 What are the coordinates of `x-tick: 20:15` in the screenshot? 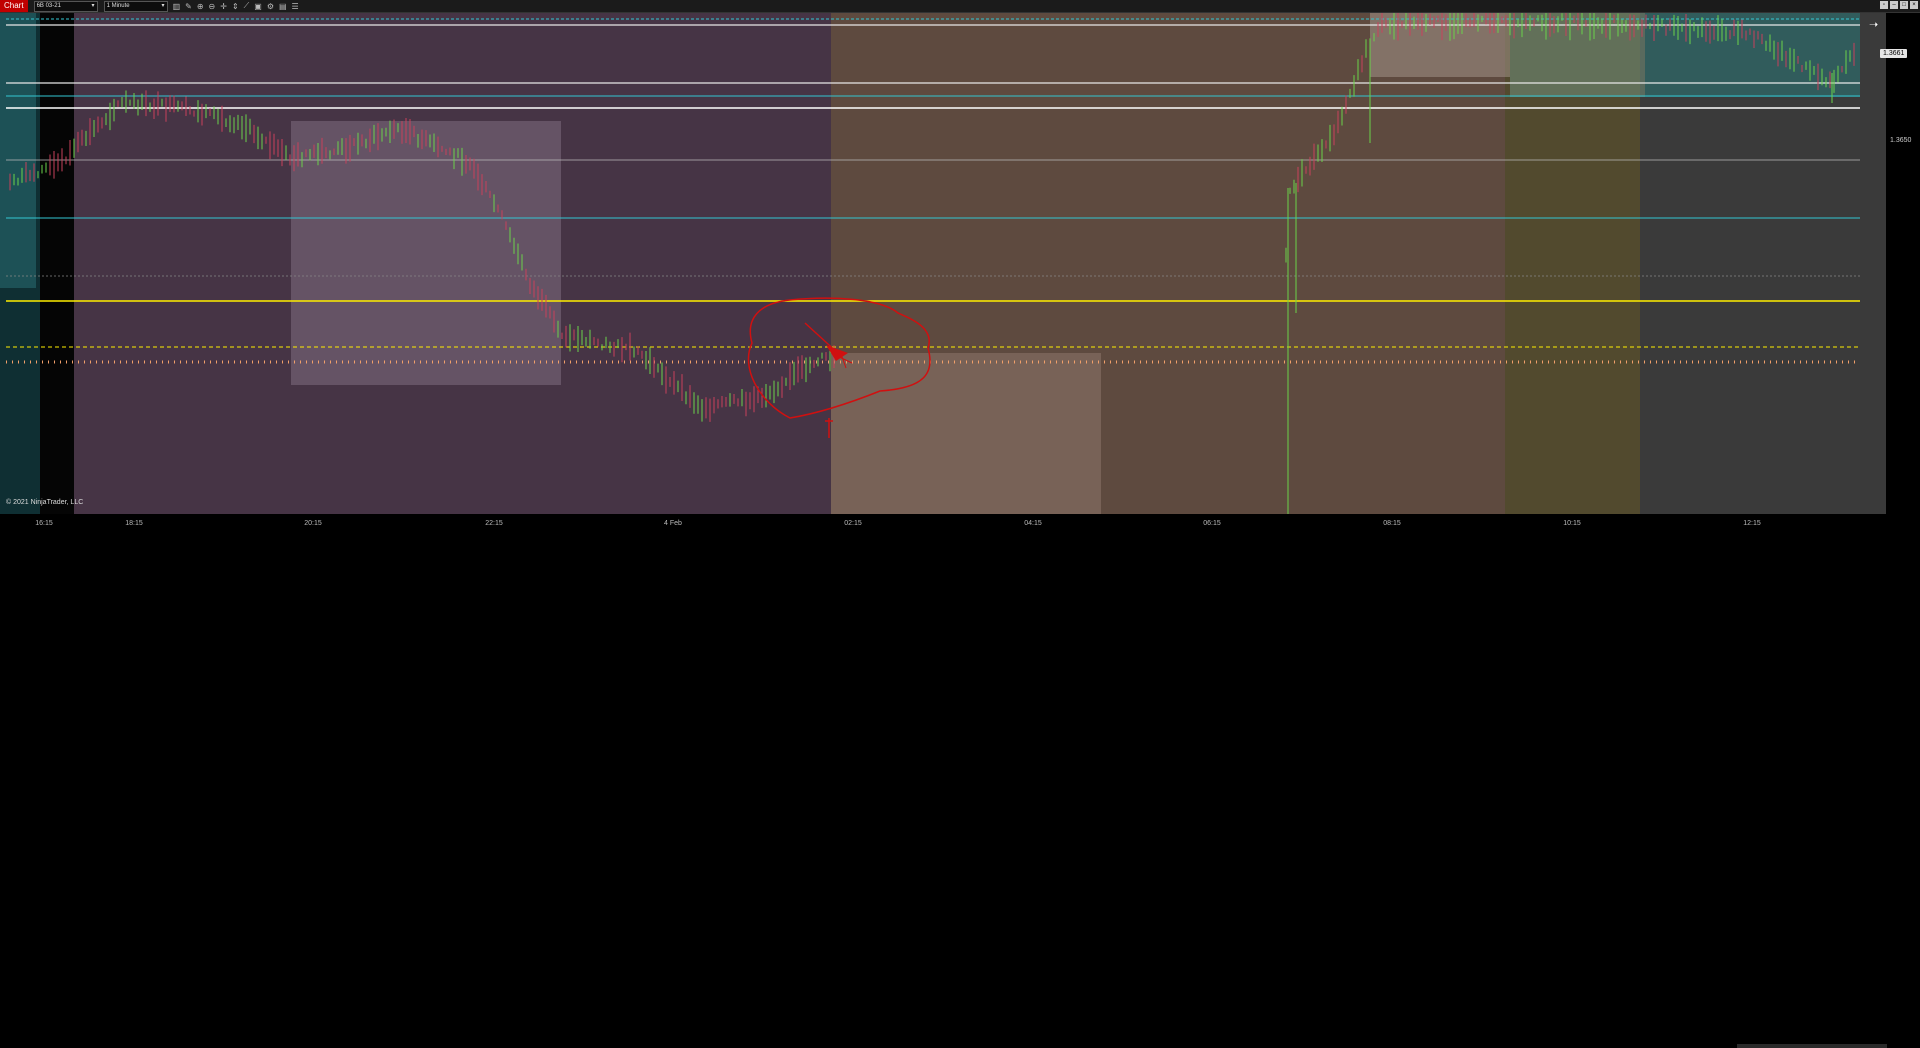 It's located at (313, 523).